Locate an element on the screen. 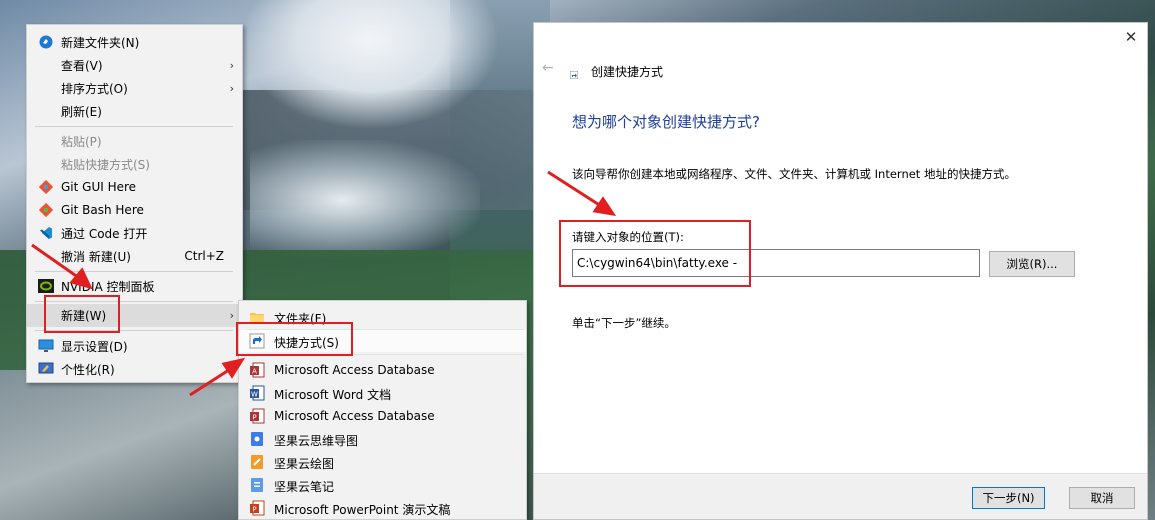 The width and height of the screenshot is (1155, 520). menu-item-display-settings: 显示设置(D) is located at coordinates (134, 346).